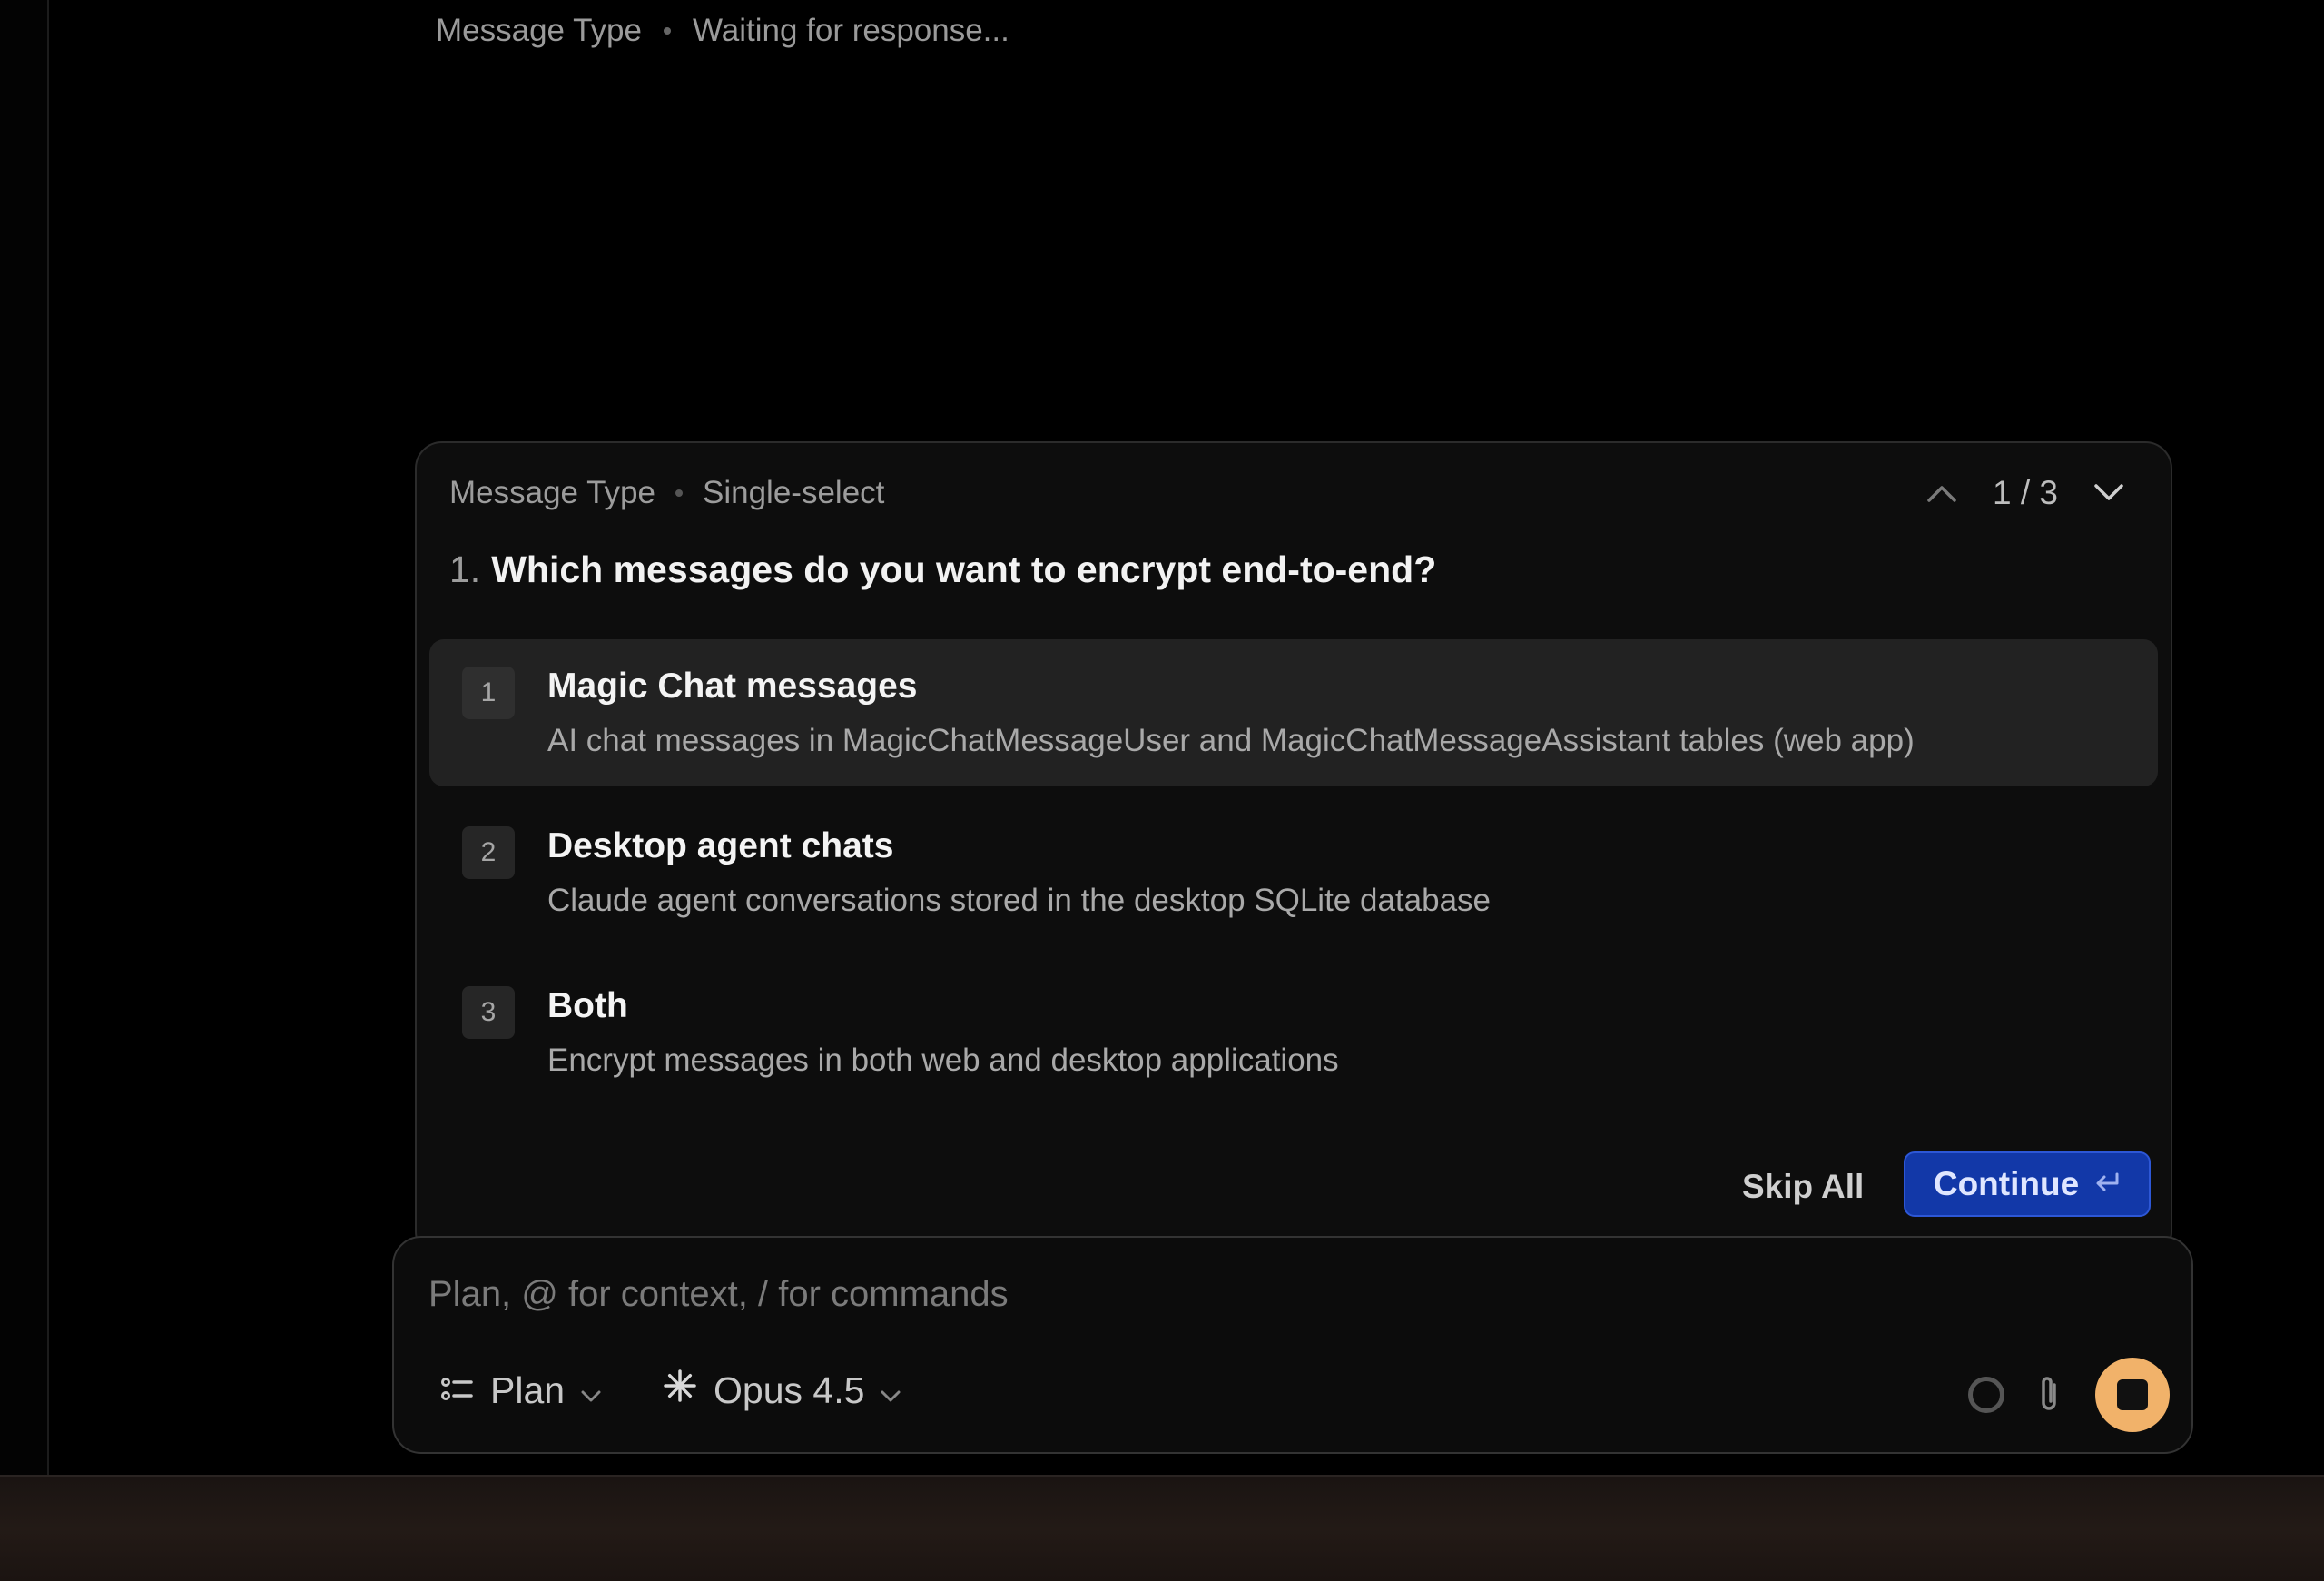 The height and width of the screenshot is (1581, 2324). What do you see at coordinates (1803, 1187) in the screenshot?
I see `skip-all-button: Skip All` at bounding box center [1803, 1187].